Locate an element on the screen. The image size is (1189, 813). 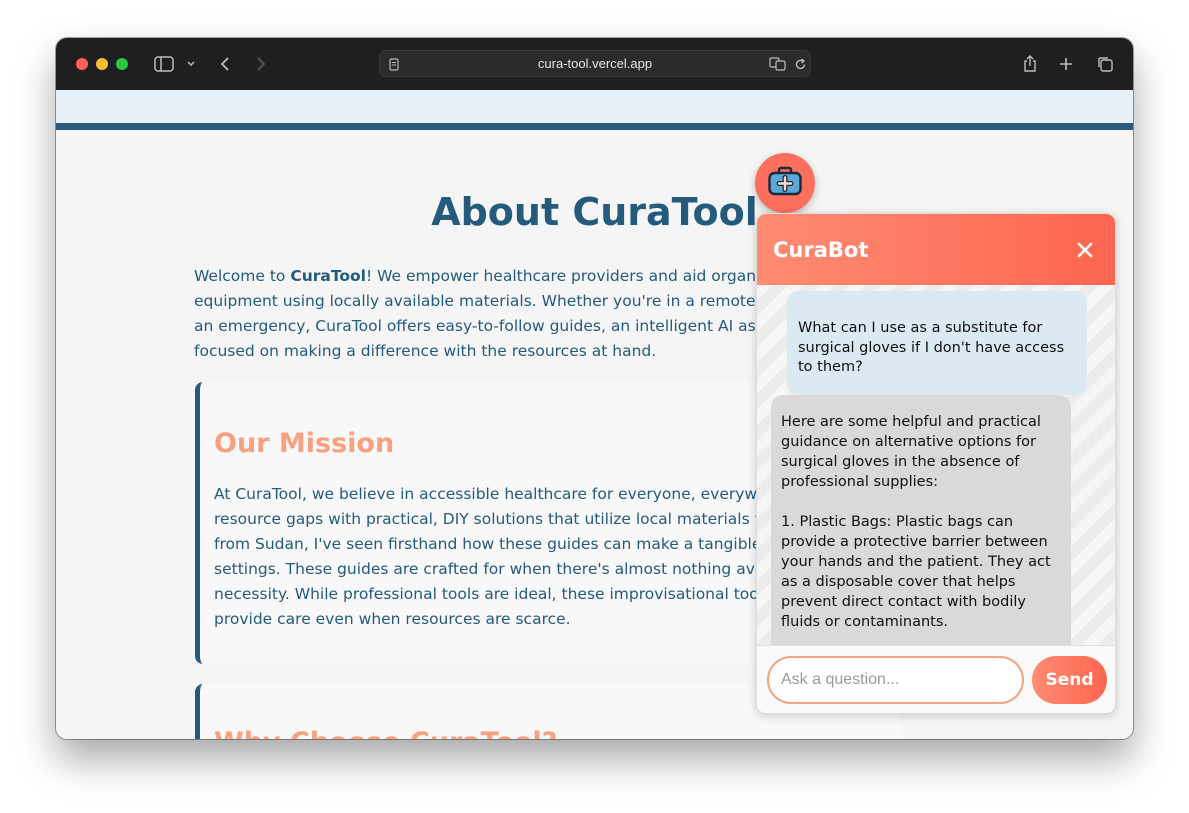
browser-toolbar: cura-tool.vercel.app is located at coordinates (594, 64).